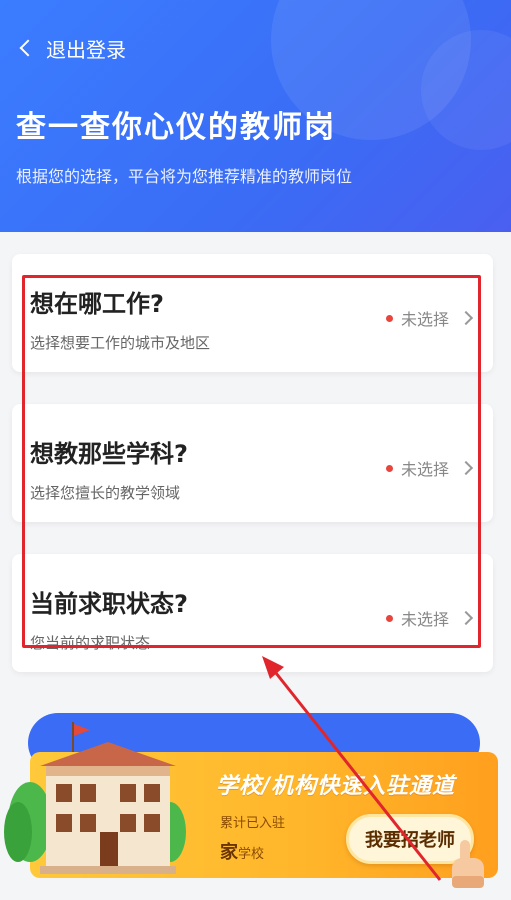 The width and height of the screenshot is (511, 900). Describe the element at coordinates (251, 854) in the screenshot. I see `count-unit-small: 学校` at that location.